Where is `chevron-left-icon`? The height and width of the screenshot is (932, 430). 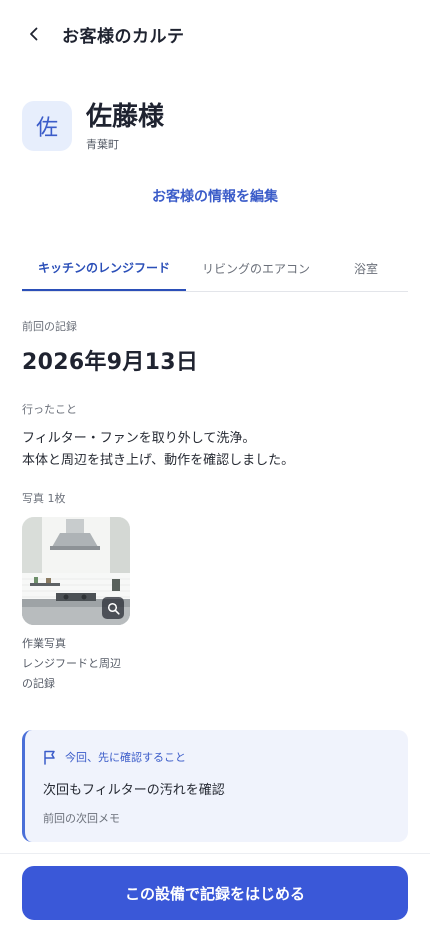 chevron-left-icon is located at coordinates (34, 34).